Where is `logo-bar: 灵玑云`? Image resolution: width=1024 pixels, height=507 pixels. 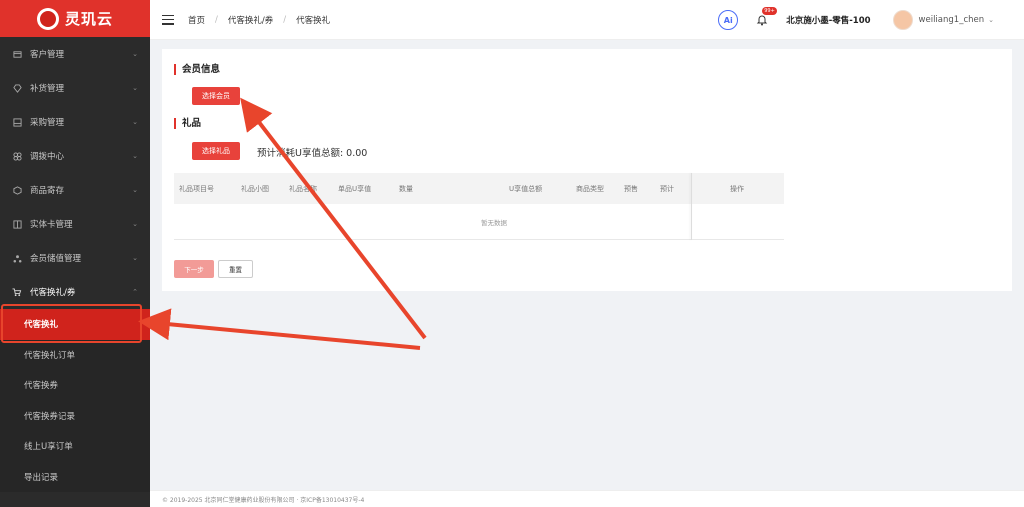
logo-bar: 灵玑云 is located at coordinates (75, 18).